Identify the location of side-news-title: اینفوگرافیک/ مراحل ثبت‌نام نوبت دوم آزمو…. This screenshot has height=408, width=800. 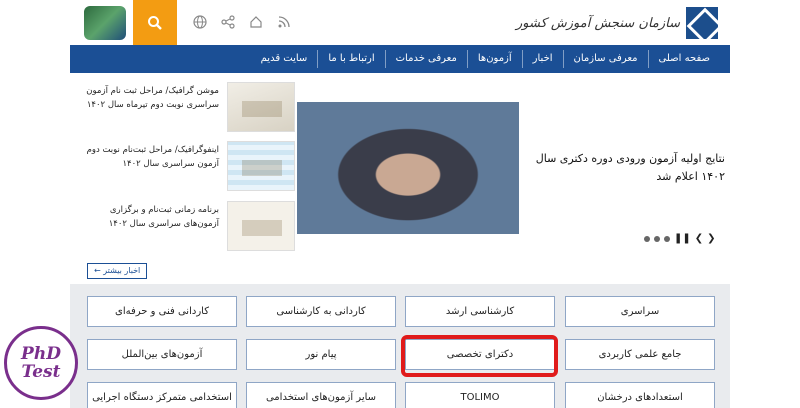
(149, 157).